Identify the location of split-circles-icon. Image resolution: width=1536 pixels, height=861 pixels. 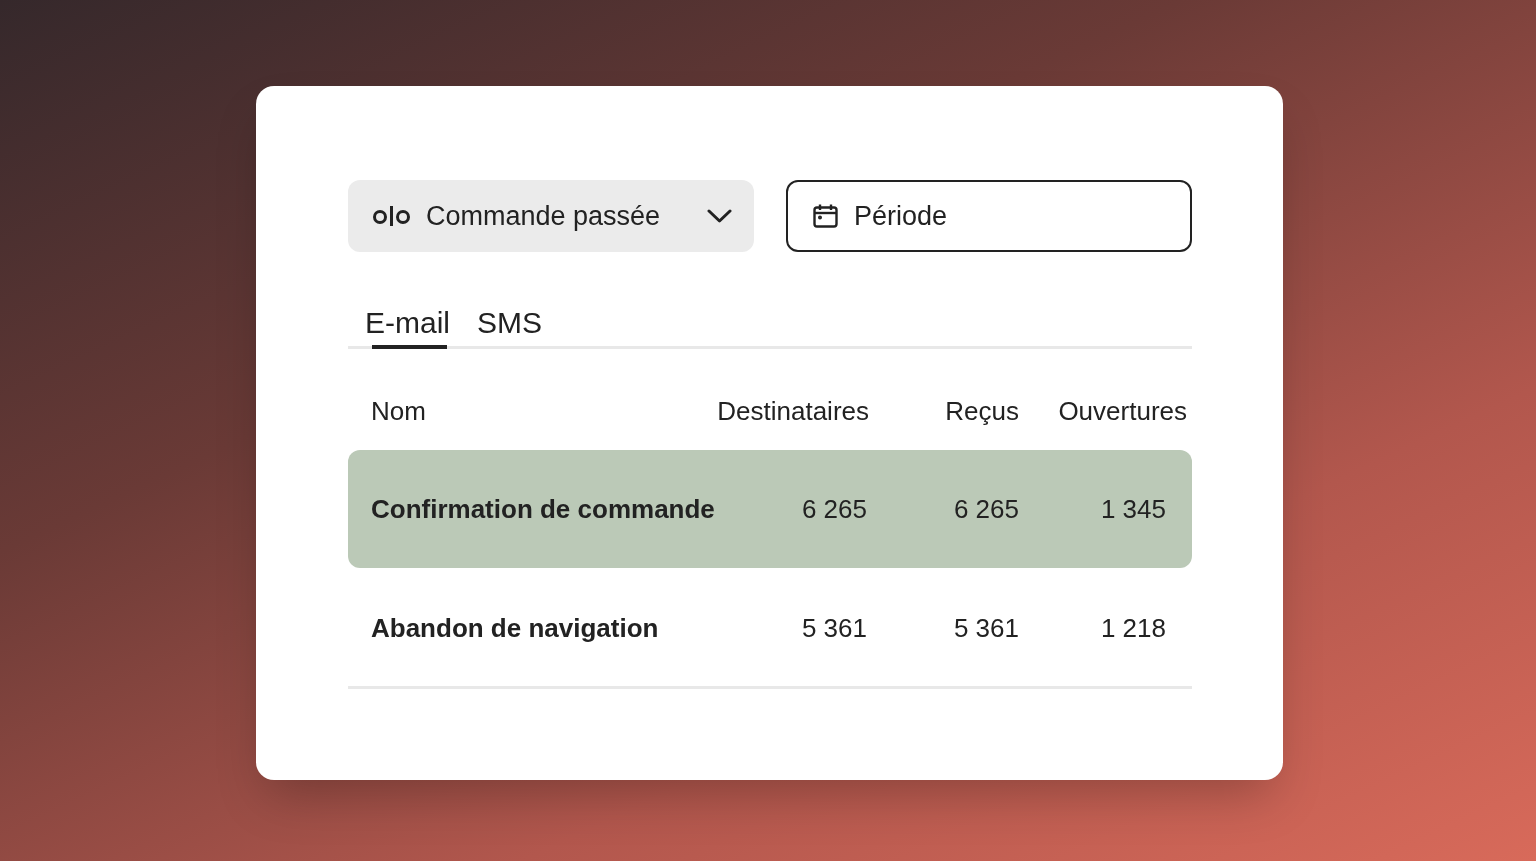
(391, 216).